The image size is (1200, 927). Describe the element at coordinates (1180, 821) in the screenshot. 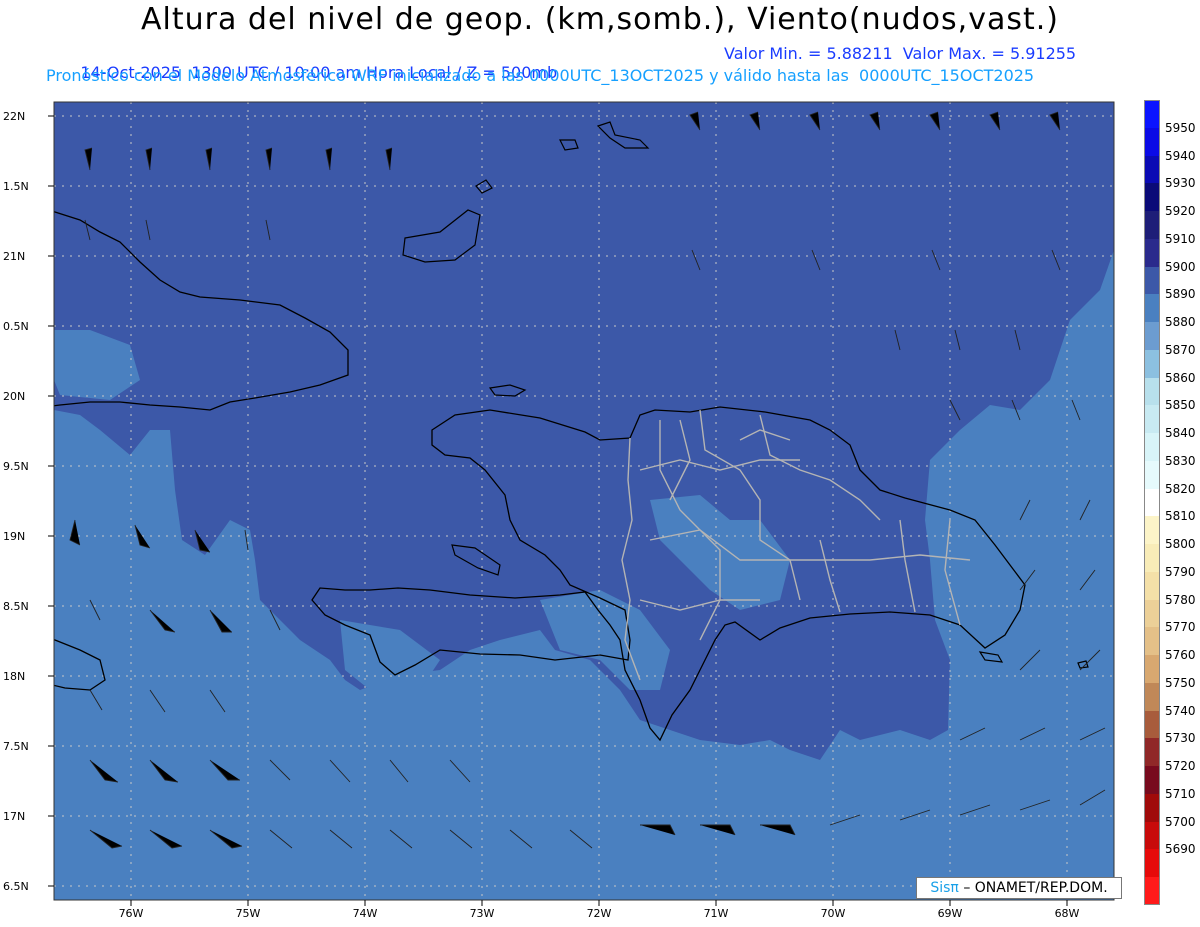

I see `colorbar-level-label: 5700` at that location.